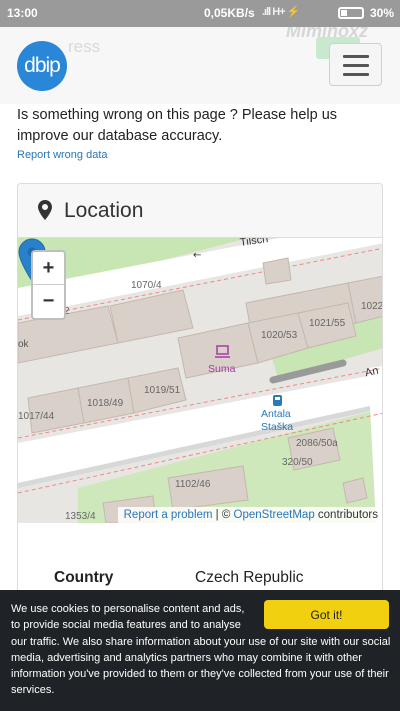  What do you see at coordinates (382, 13) in the screenshot?
I see `status-battery-percent: 30%` at bounding box center [382, 13].